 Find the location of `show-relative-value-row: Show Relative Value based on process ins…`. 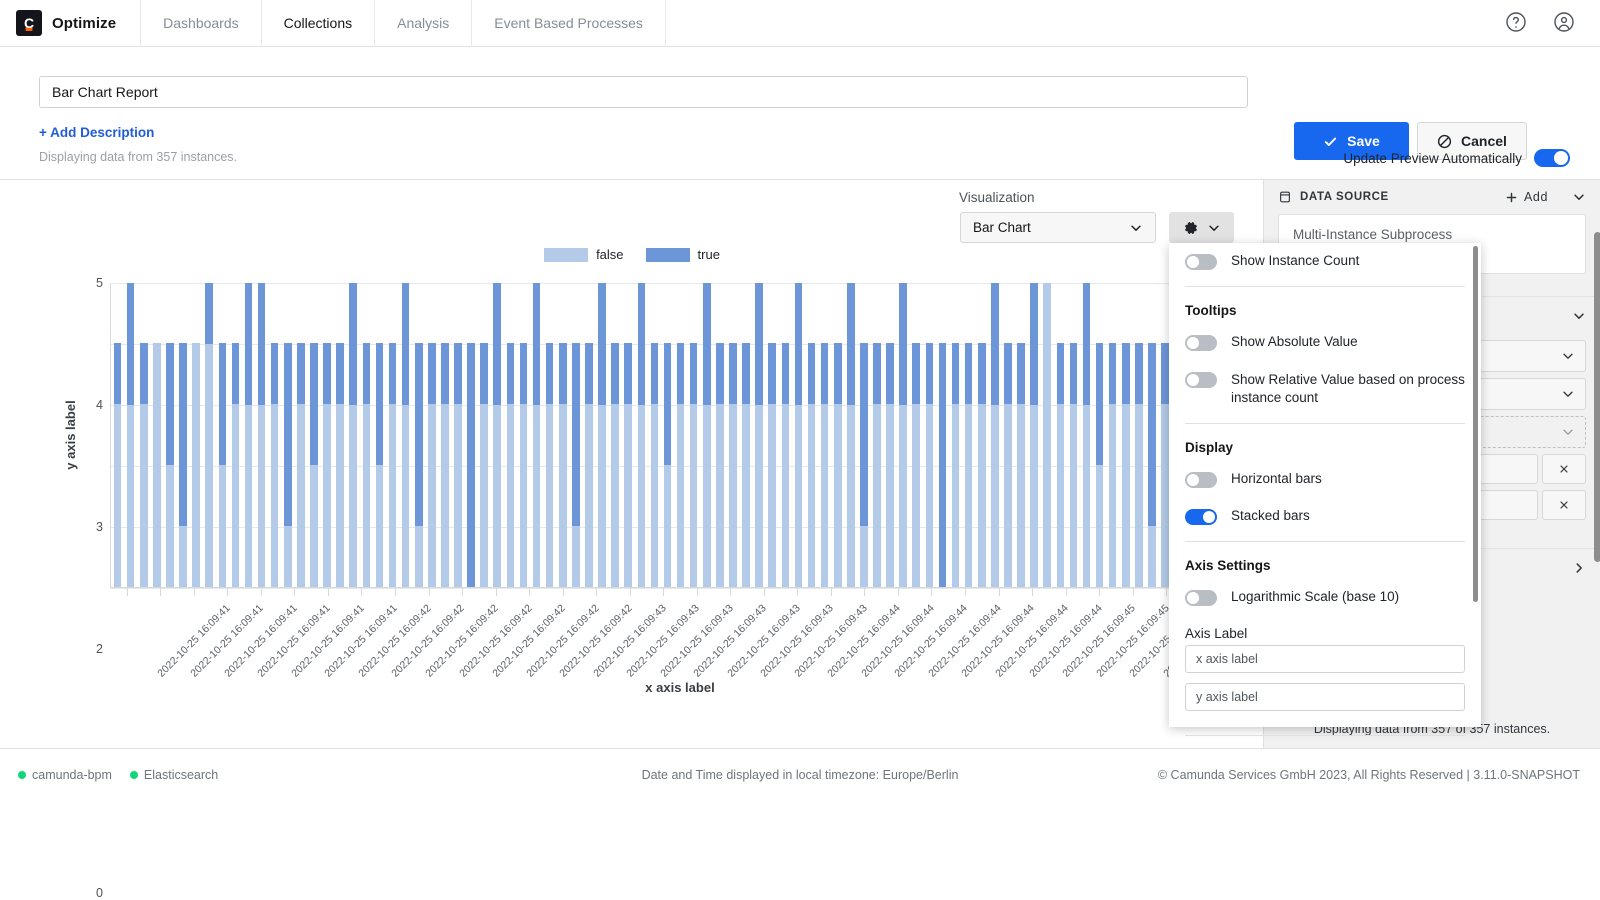

show-relative-value-row: Show Relative Value based on process ins… is located at coordinates (1325, 389).